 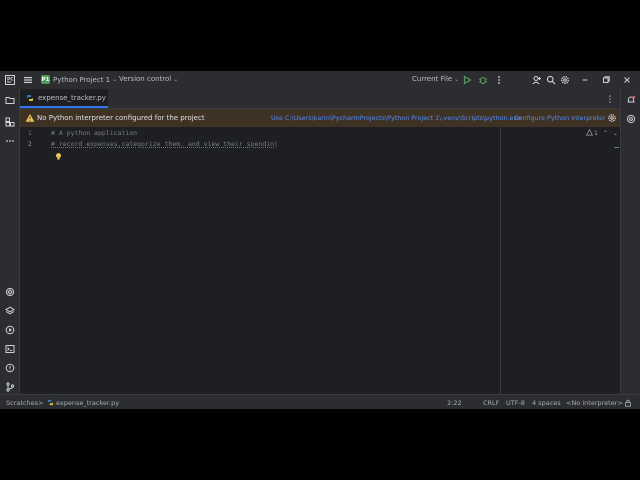 I want to click on tab-label: expense_tracker.py, so click(x=72, y=97).